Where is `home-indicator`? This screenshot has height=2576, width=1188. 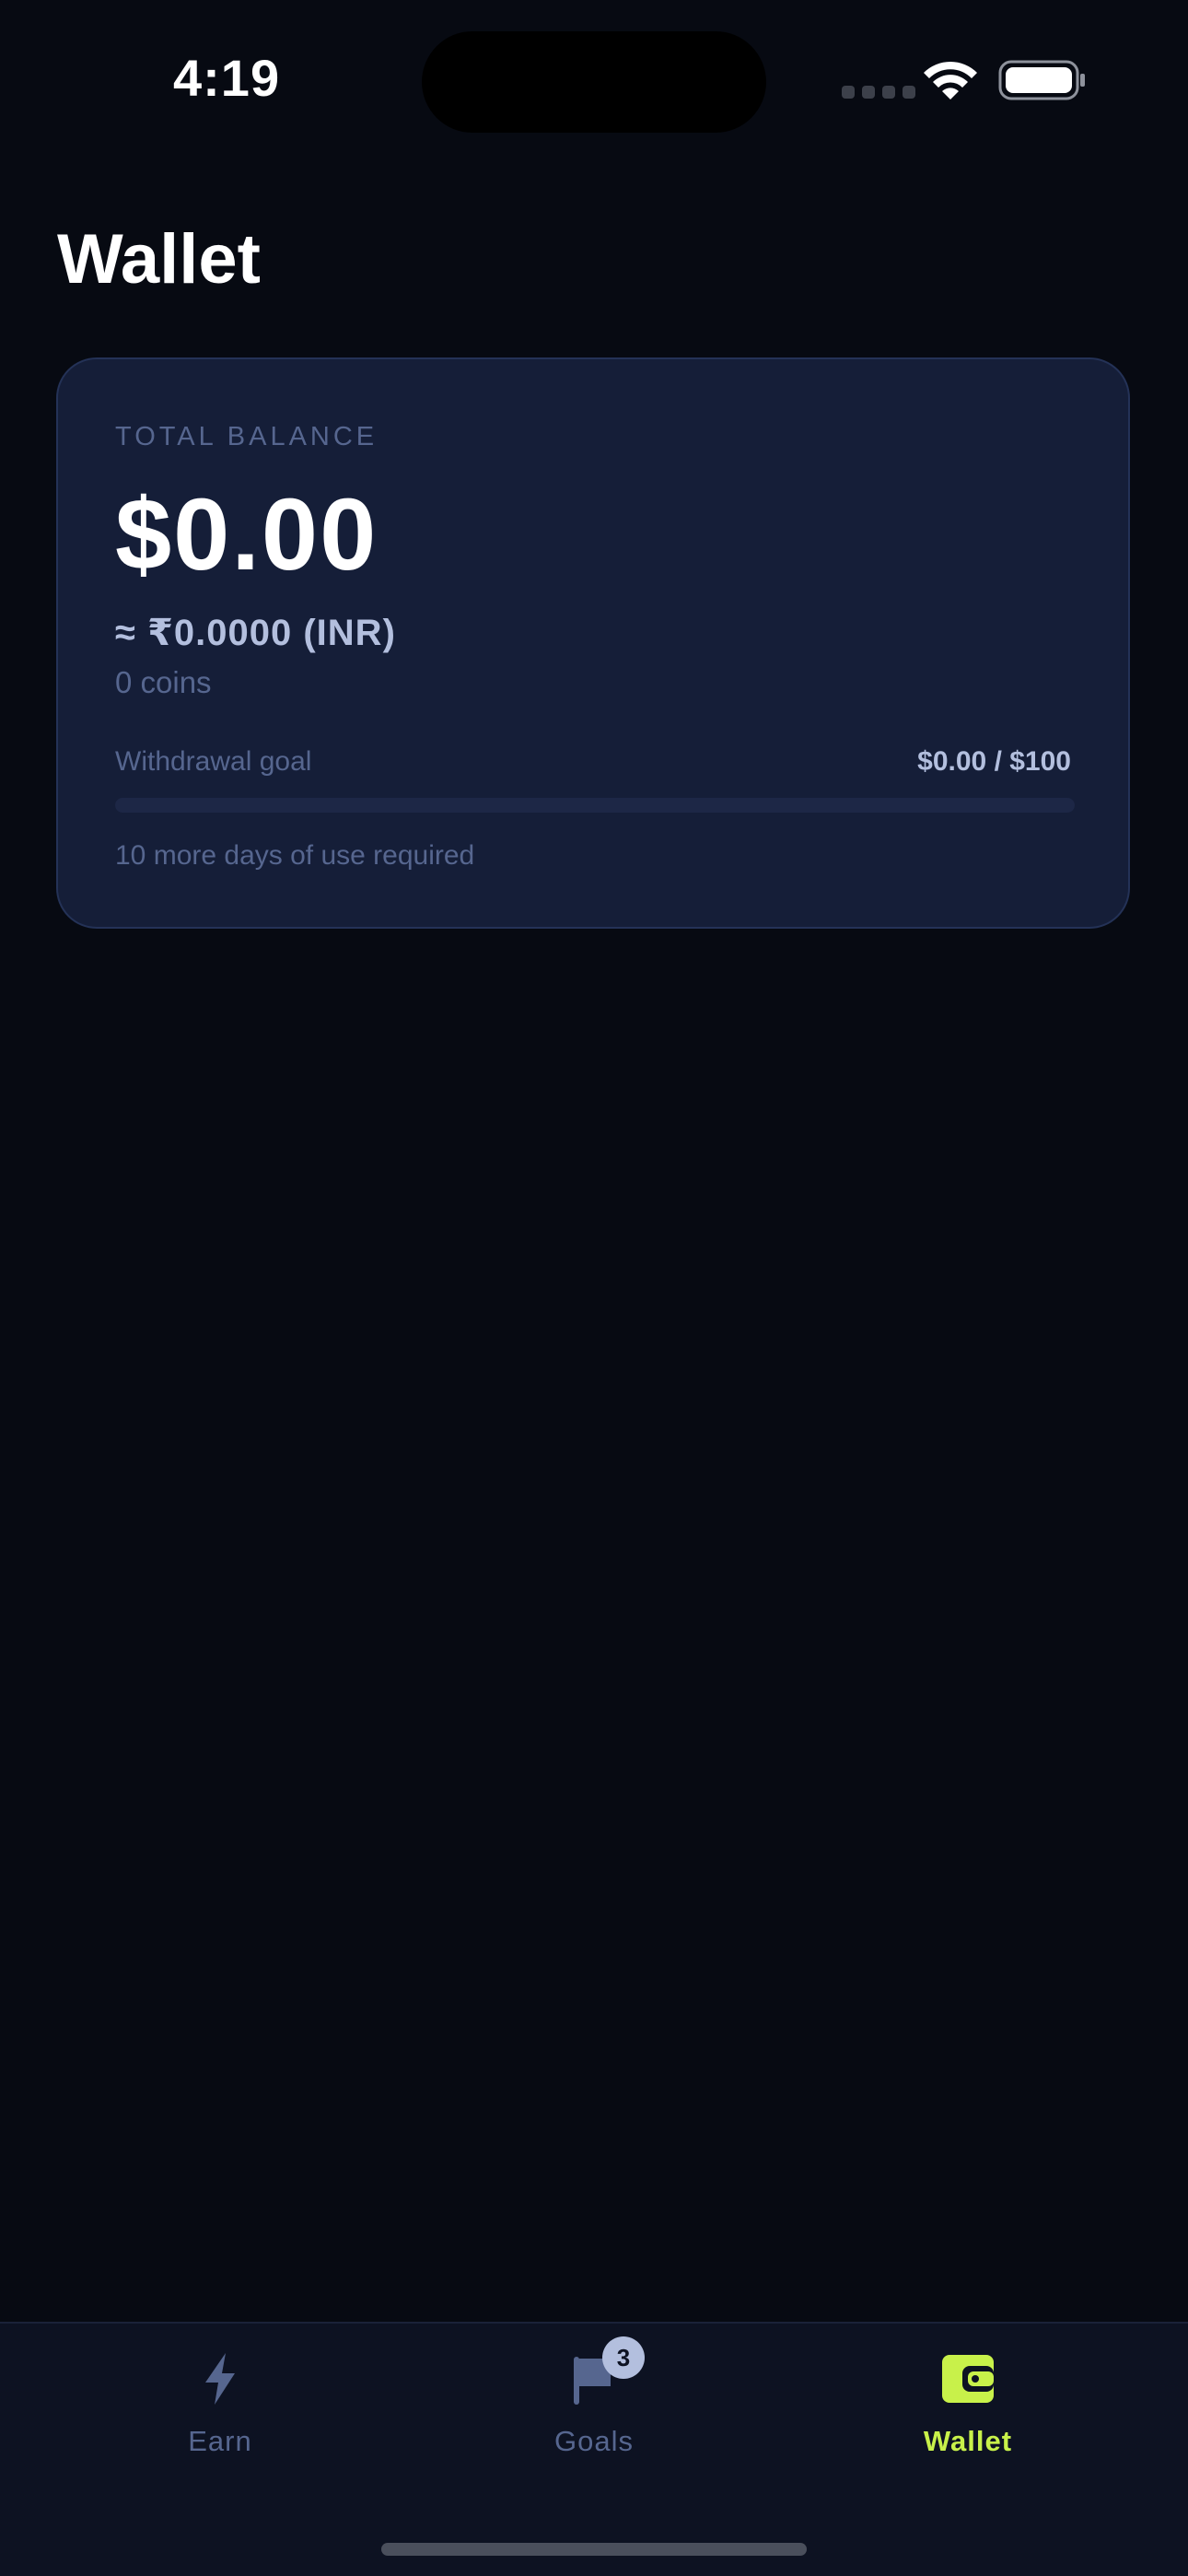 home-indicator is located at coordinates (594, 2549).